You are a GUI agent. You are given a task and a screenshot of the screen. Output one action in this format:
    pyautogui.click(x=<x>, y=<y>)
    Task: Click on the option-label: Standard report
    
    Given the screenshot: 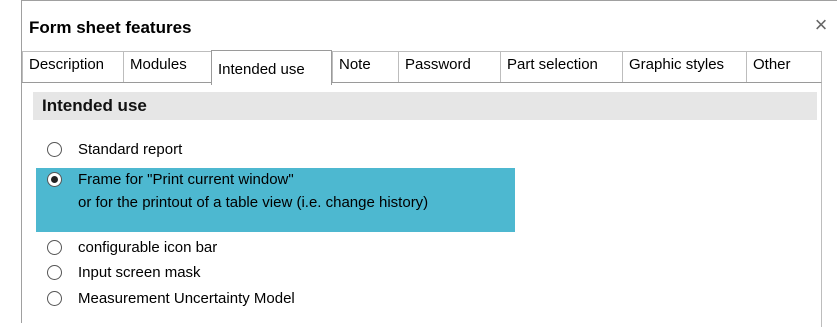 What is the action you would take?
    pyautogui.click(x=130, y=149)
    